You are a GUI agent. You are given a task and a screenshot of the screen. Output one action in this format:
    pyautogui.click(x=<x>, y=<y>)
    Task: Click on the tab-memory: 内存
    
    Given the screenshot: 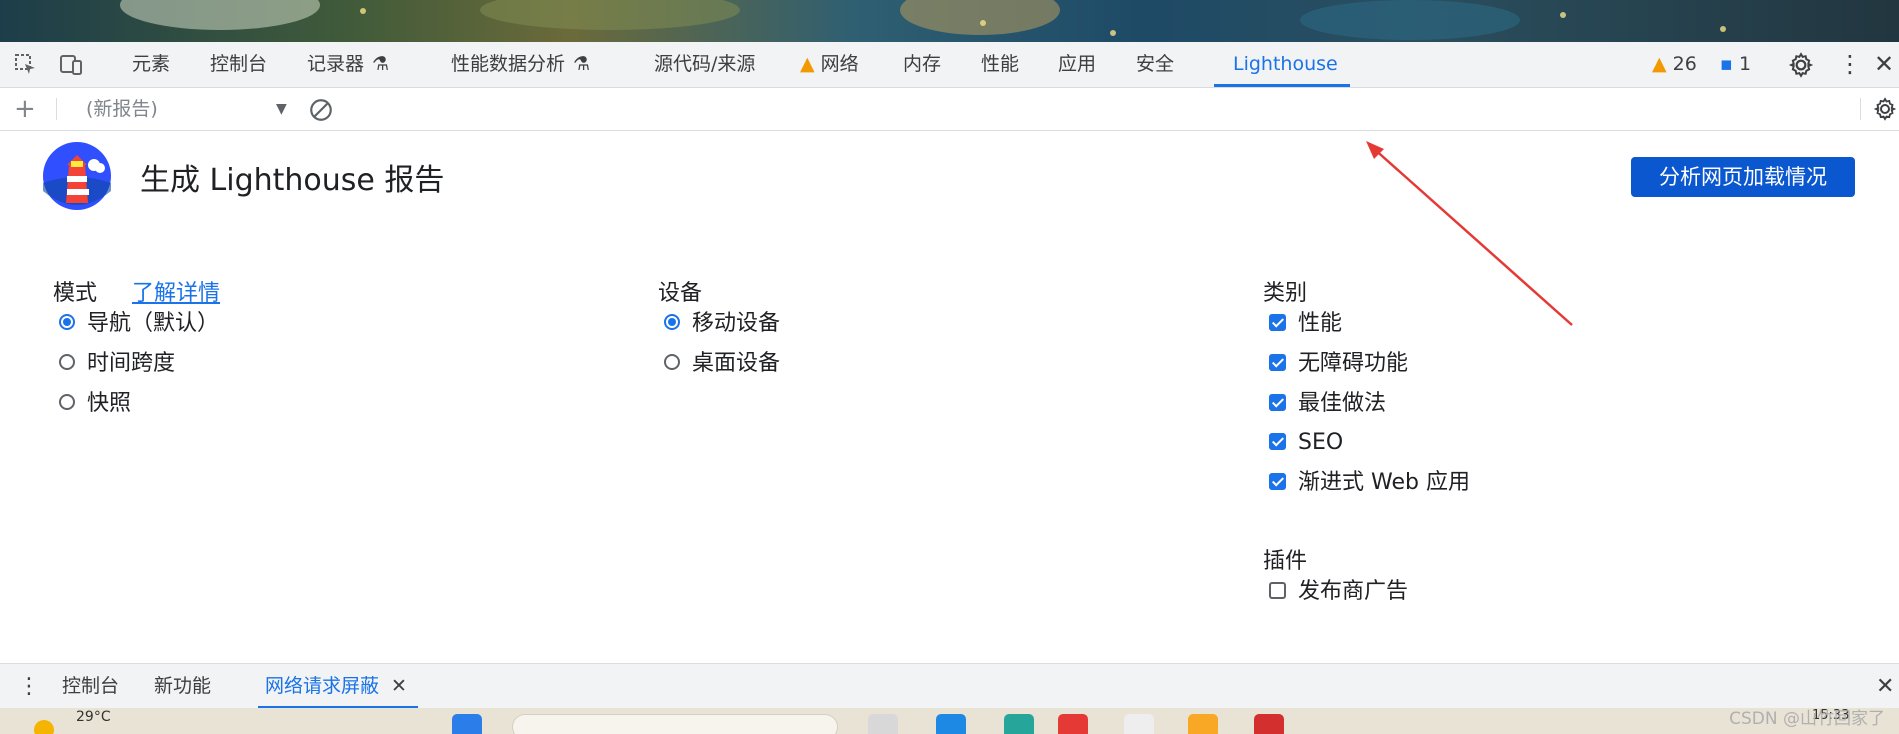 What is the action you would take?
    pyautogui.click(x=922, y=64)
    